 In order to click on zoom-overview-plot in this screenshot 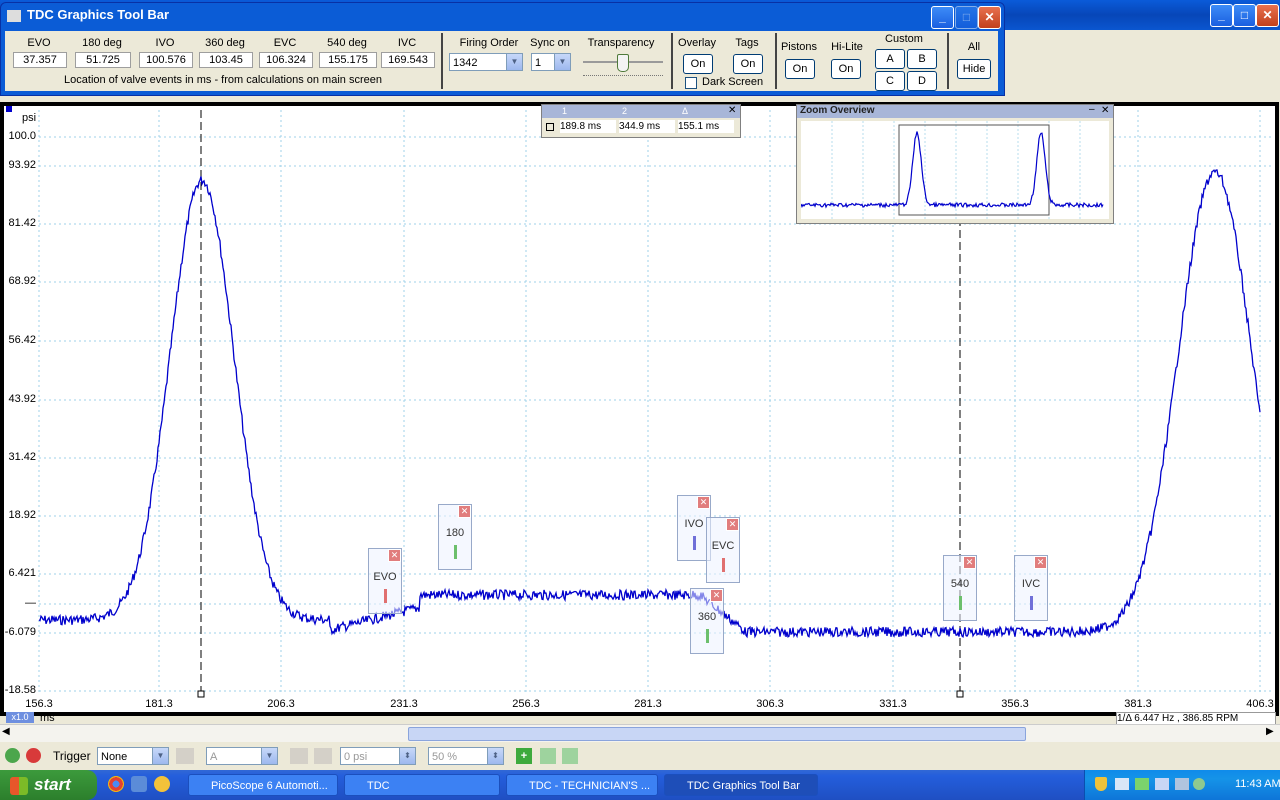, I will do `click(955, 170)`.